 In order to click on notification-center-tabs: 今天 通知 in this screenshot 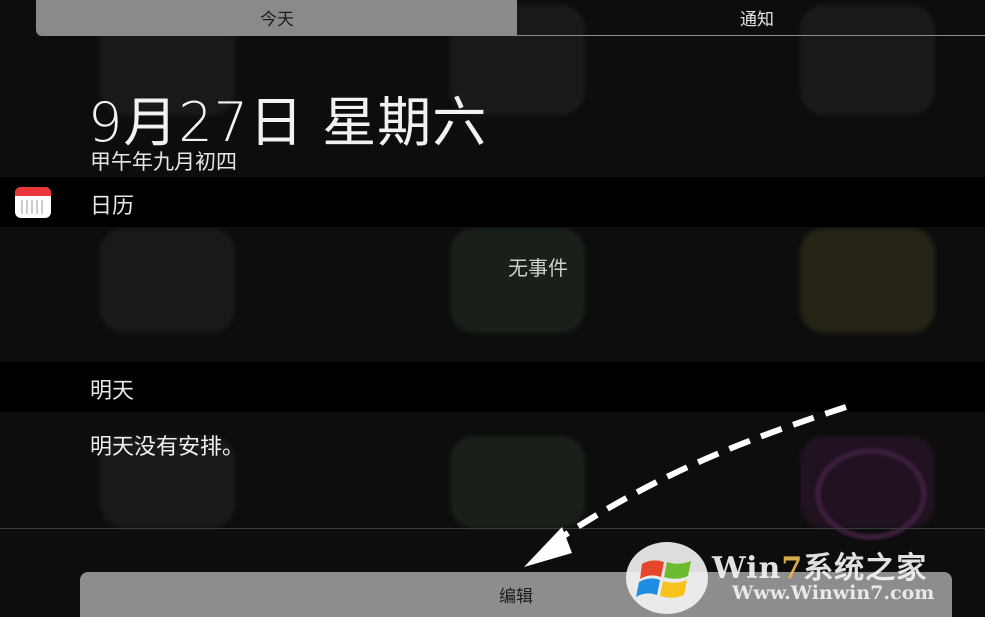, I will do `click(510, 18)`.